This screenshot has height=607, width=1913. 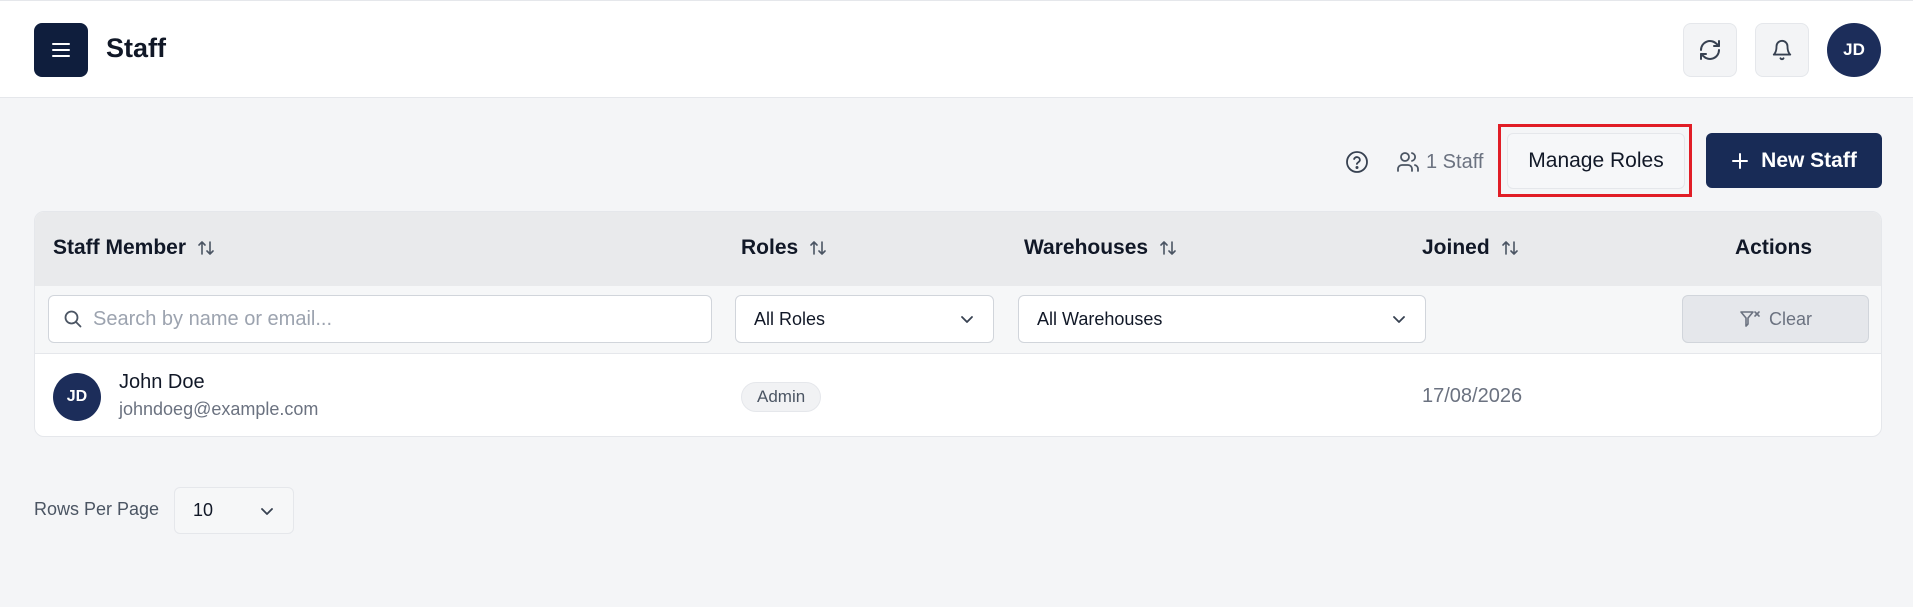 I want to click on highlight-box, so click(x=1595, y=160).